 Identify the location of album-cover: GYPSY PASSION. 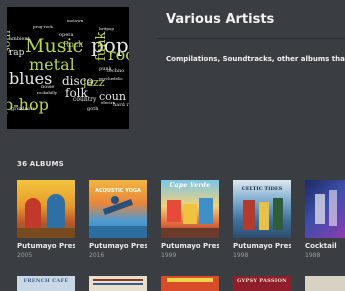
(262, 283).